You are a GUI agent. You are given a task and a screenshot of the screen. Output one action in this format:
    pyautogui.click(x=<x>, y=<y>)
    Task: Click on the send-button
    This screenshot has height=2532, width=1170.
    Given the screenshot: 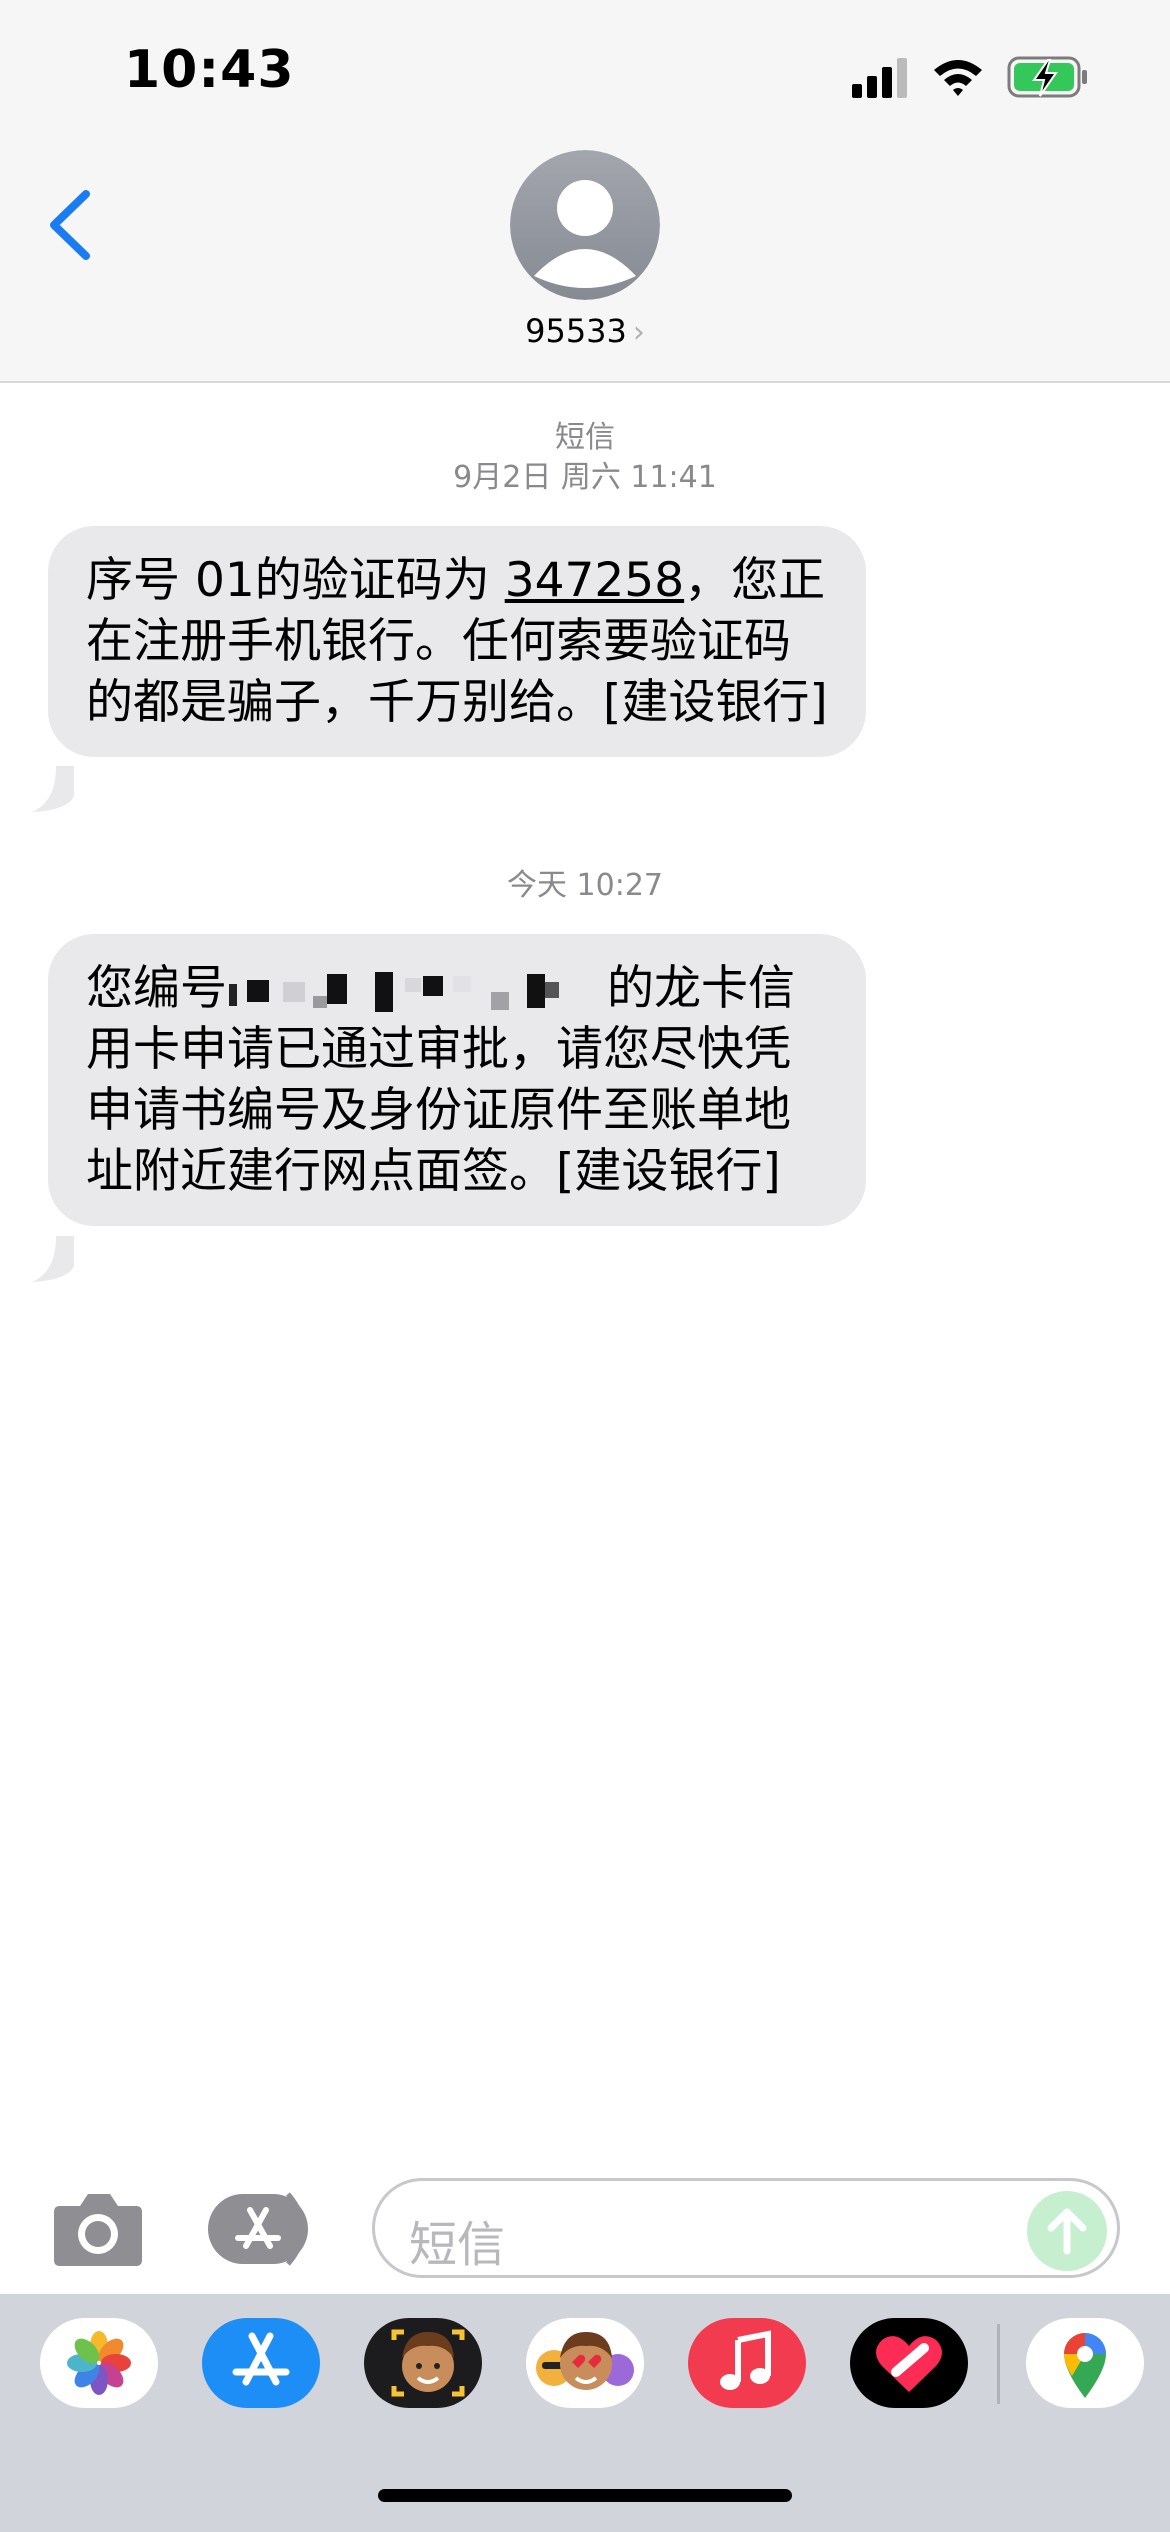 What is the action you would take?
    pyautogui.click(x=1067, y=2231)
    